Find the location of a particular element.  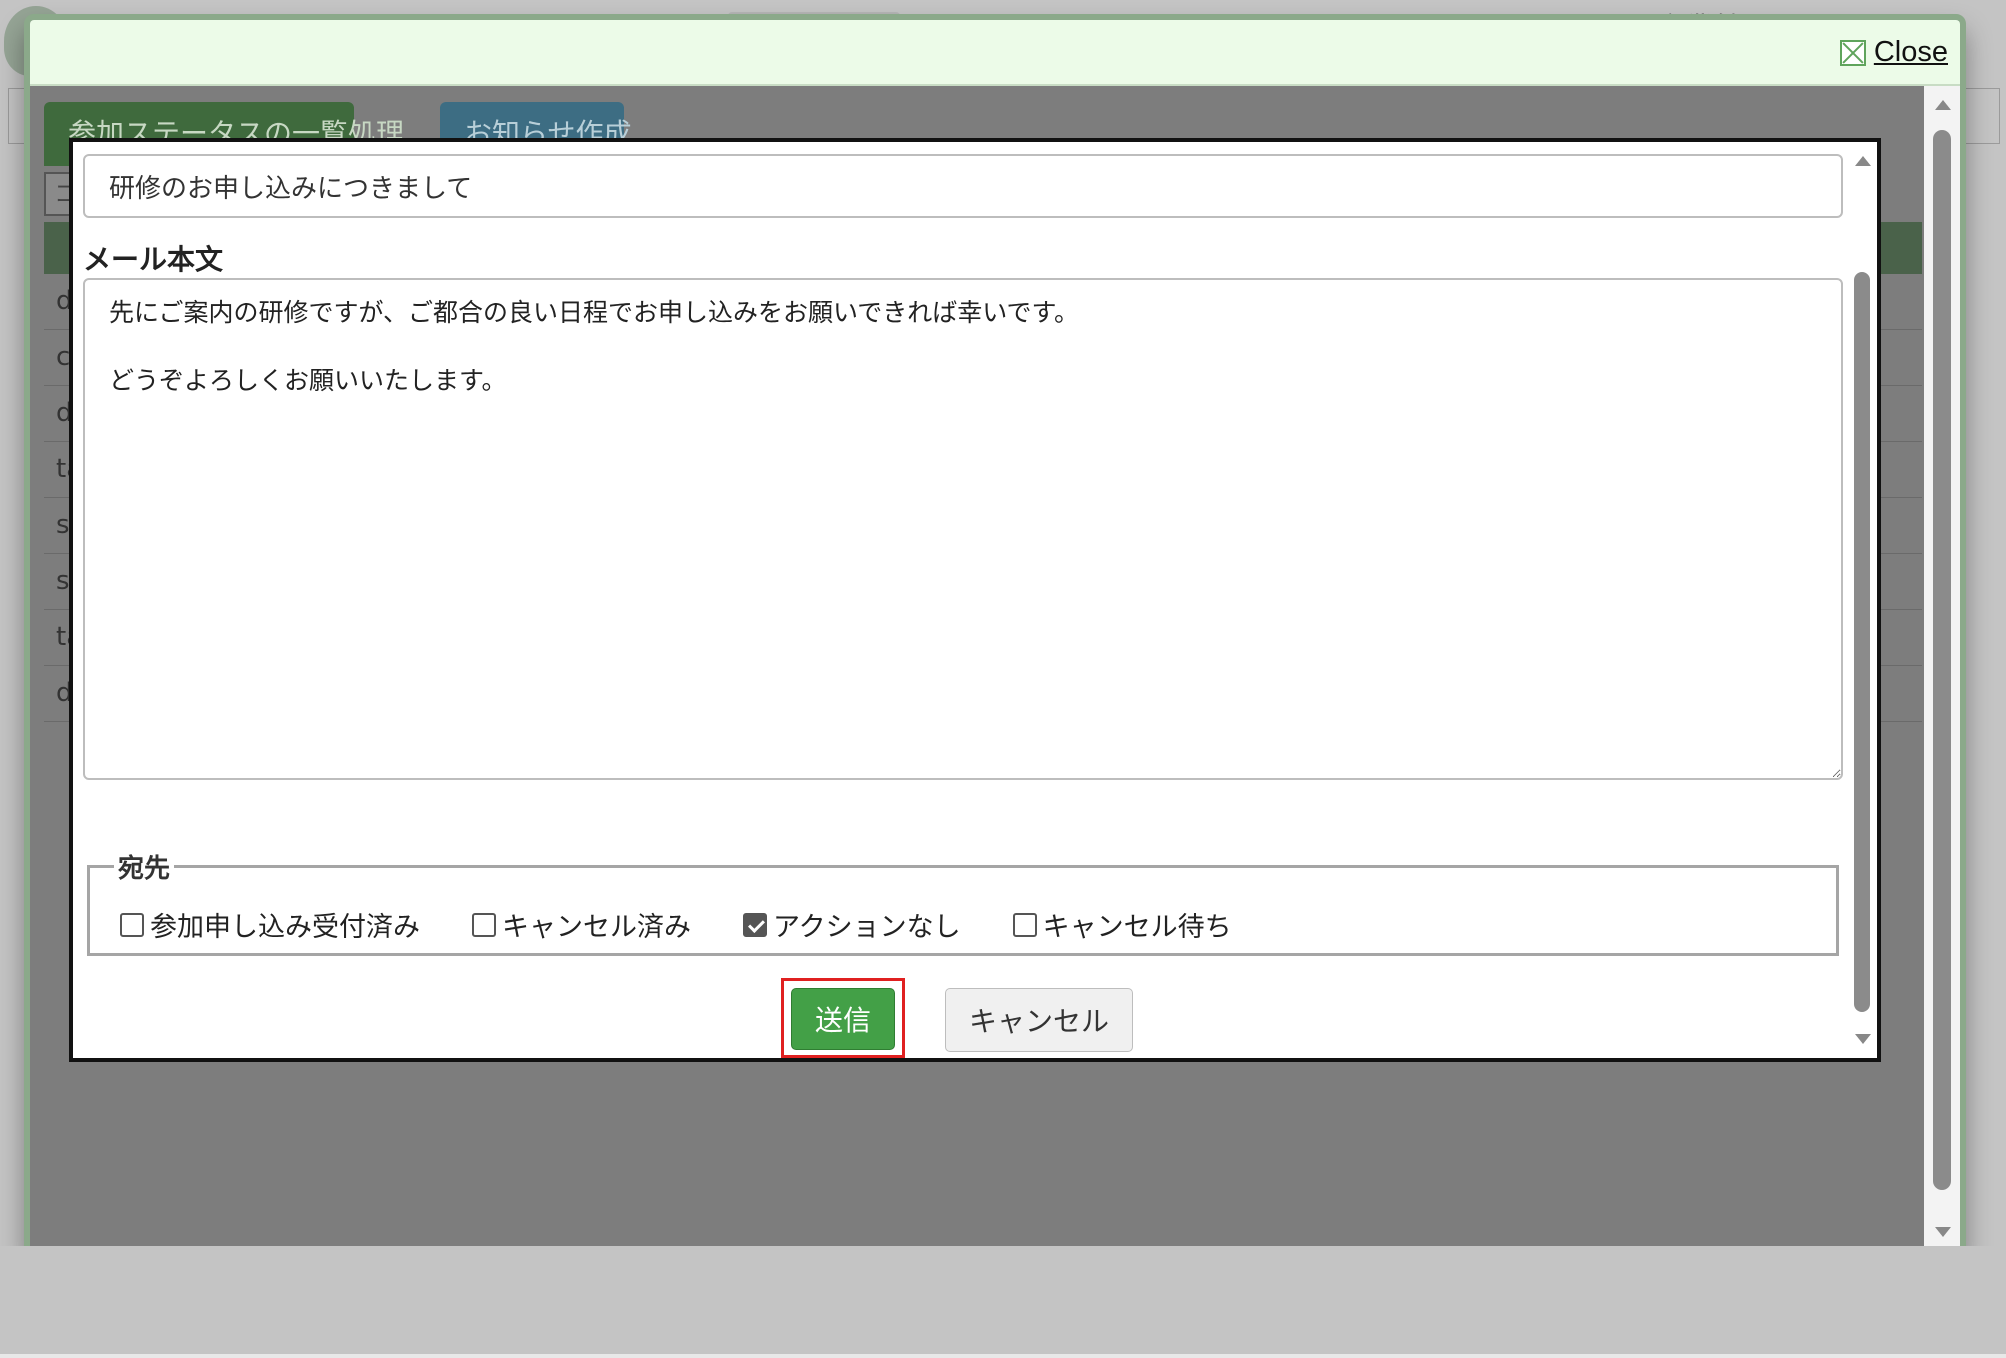

close-icon is located at coordinates (1852, 52).